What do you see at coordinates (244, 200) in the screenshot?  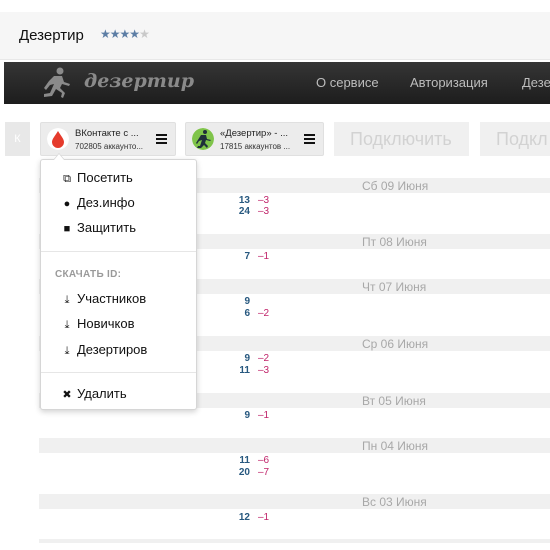 I see `stat-value: 13` at bounding box center [244, 200].